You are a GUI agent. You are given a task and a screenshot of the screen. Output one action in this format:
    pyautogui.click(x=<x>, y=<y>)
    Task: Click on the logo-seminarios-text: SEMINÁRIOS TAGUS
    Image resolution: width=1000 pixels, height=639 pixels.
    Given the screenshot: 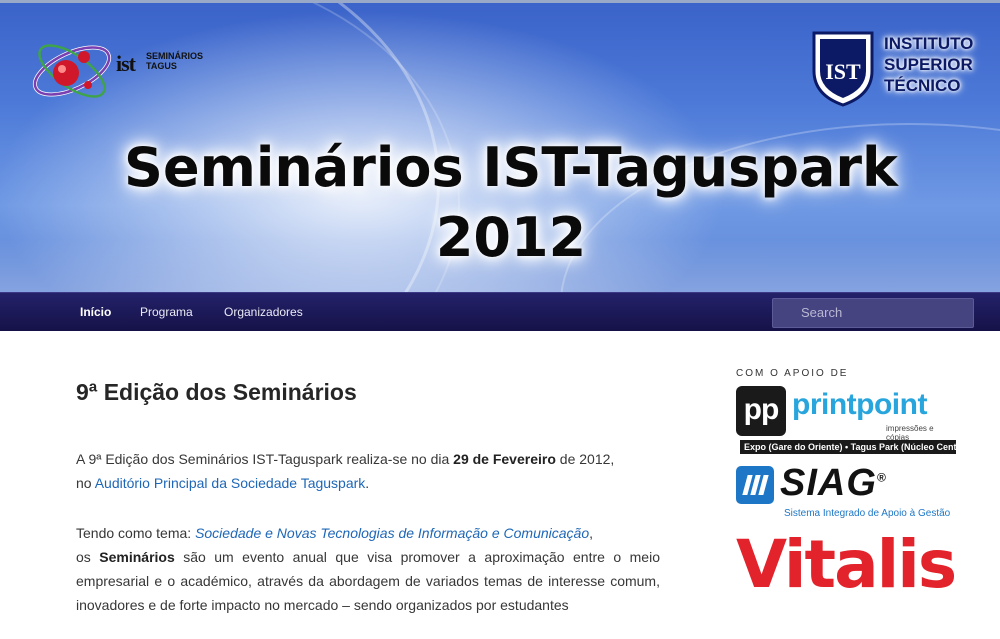 What is the action you would take?
    pyautogui.click(x=174, y=61)
    